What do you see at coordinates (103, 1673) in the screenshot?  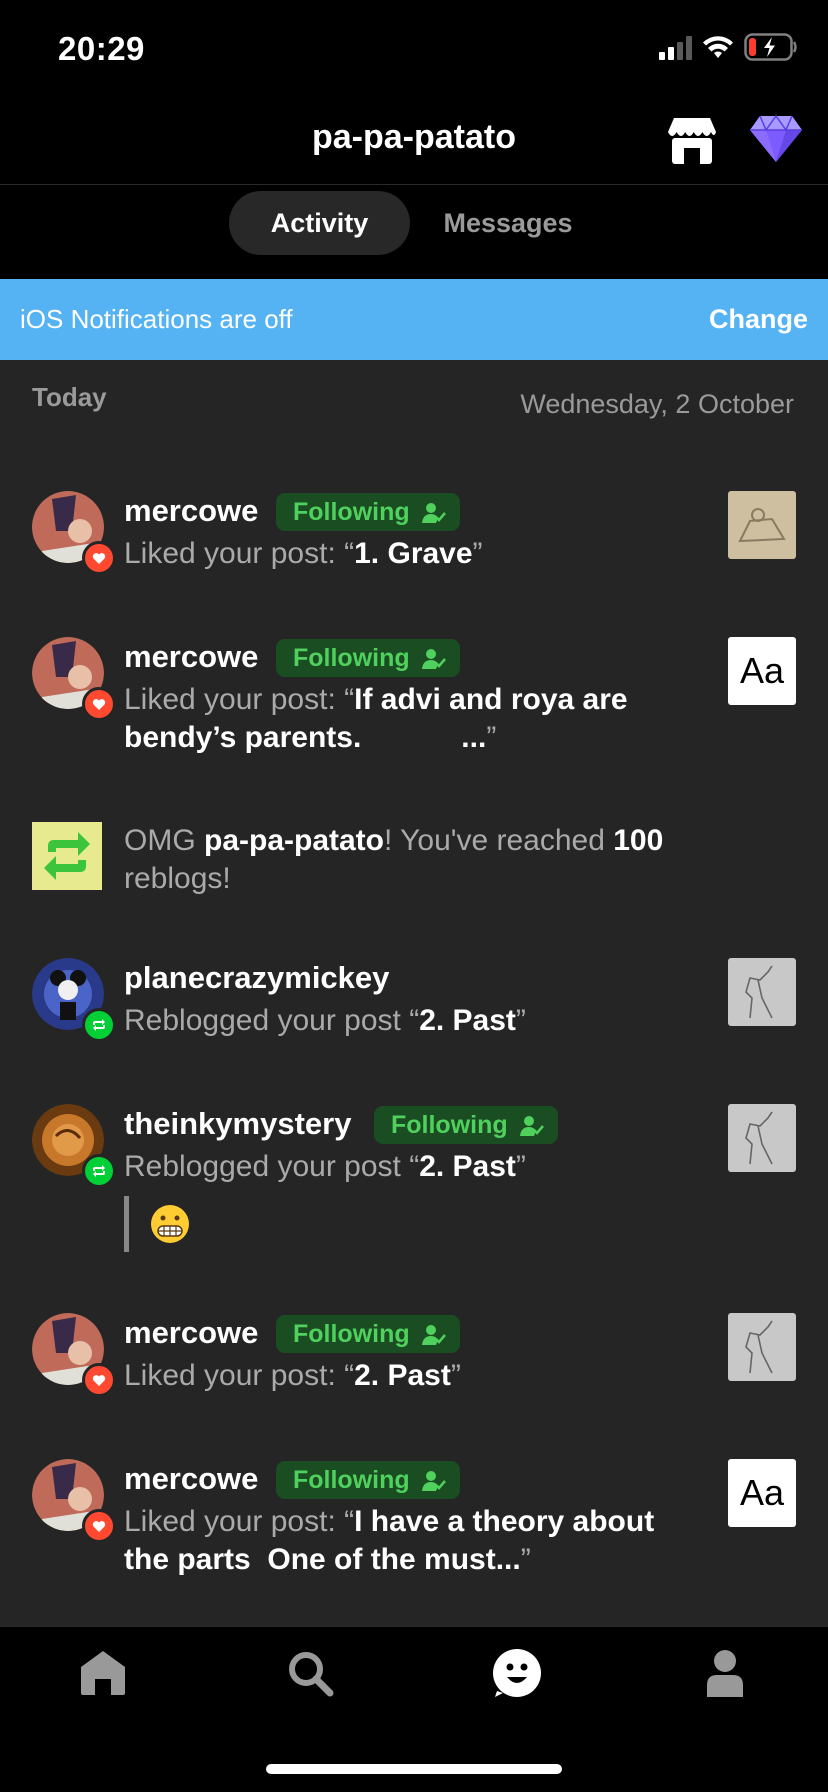 I see `home-icon` at bounding box center [103, 1673].